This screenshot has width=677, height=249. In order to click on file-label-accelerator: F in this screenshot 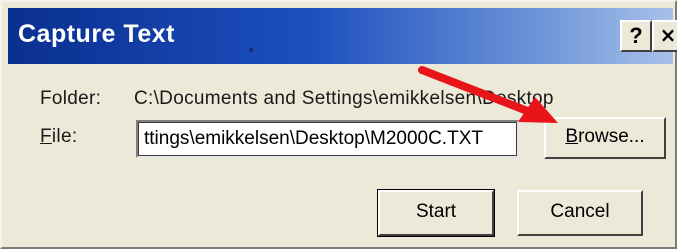, I will do `click(46, 136)`.